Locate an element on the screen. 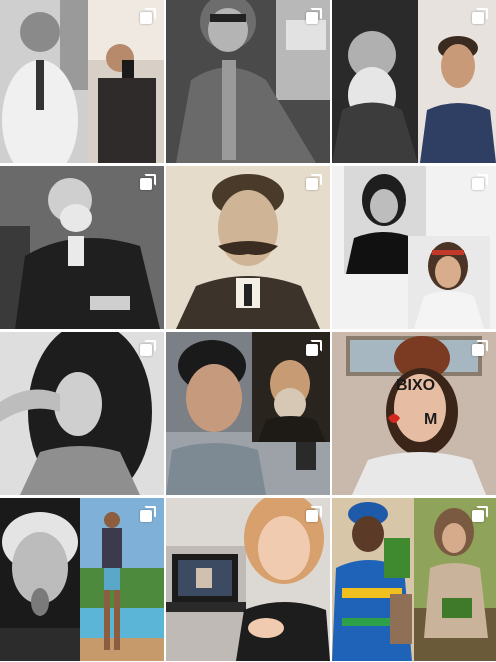  post-image: BIXO M is located at coordinates (414, 413).